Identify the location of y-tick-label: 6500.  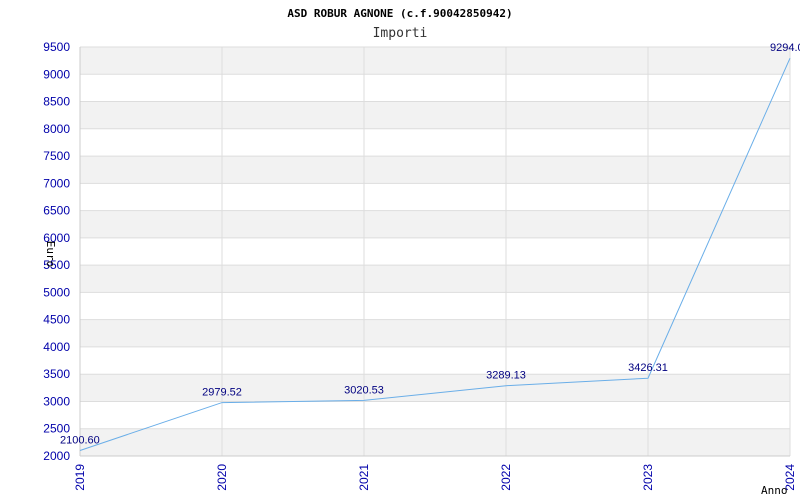
(56, 211).